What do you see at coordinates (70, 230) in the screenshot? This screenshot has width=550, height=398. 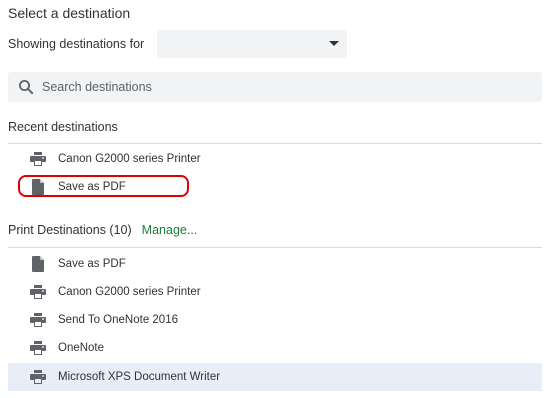 I see `print-destinations-label: Print Destinations (10)` at bounding box center [70, 230].